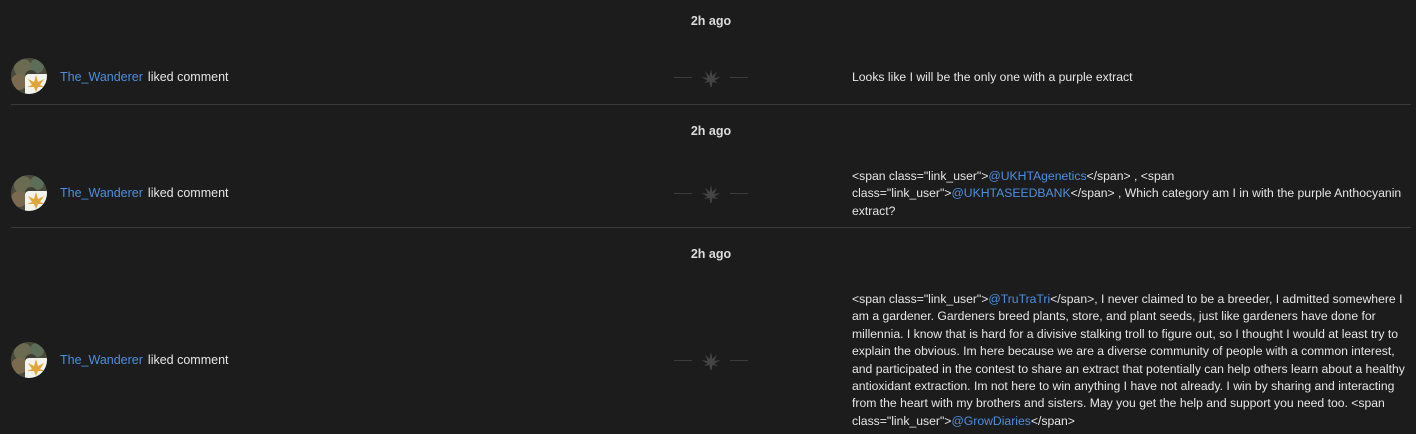 The width and height of the screenshot is (1416, 434). I want to click on mention-link: @UKHTAgenetics, so click(1037, 176).